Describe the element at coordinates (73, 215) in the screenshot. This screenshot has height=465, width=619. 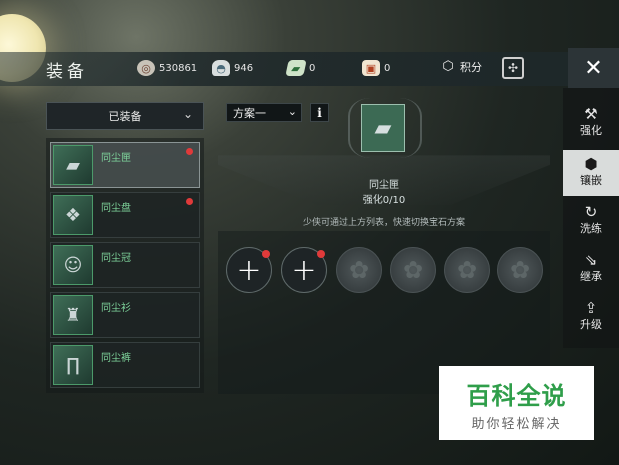
I see `plate-icon: ❖` at that location.